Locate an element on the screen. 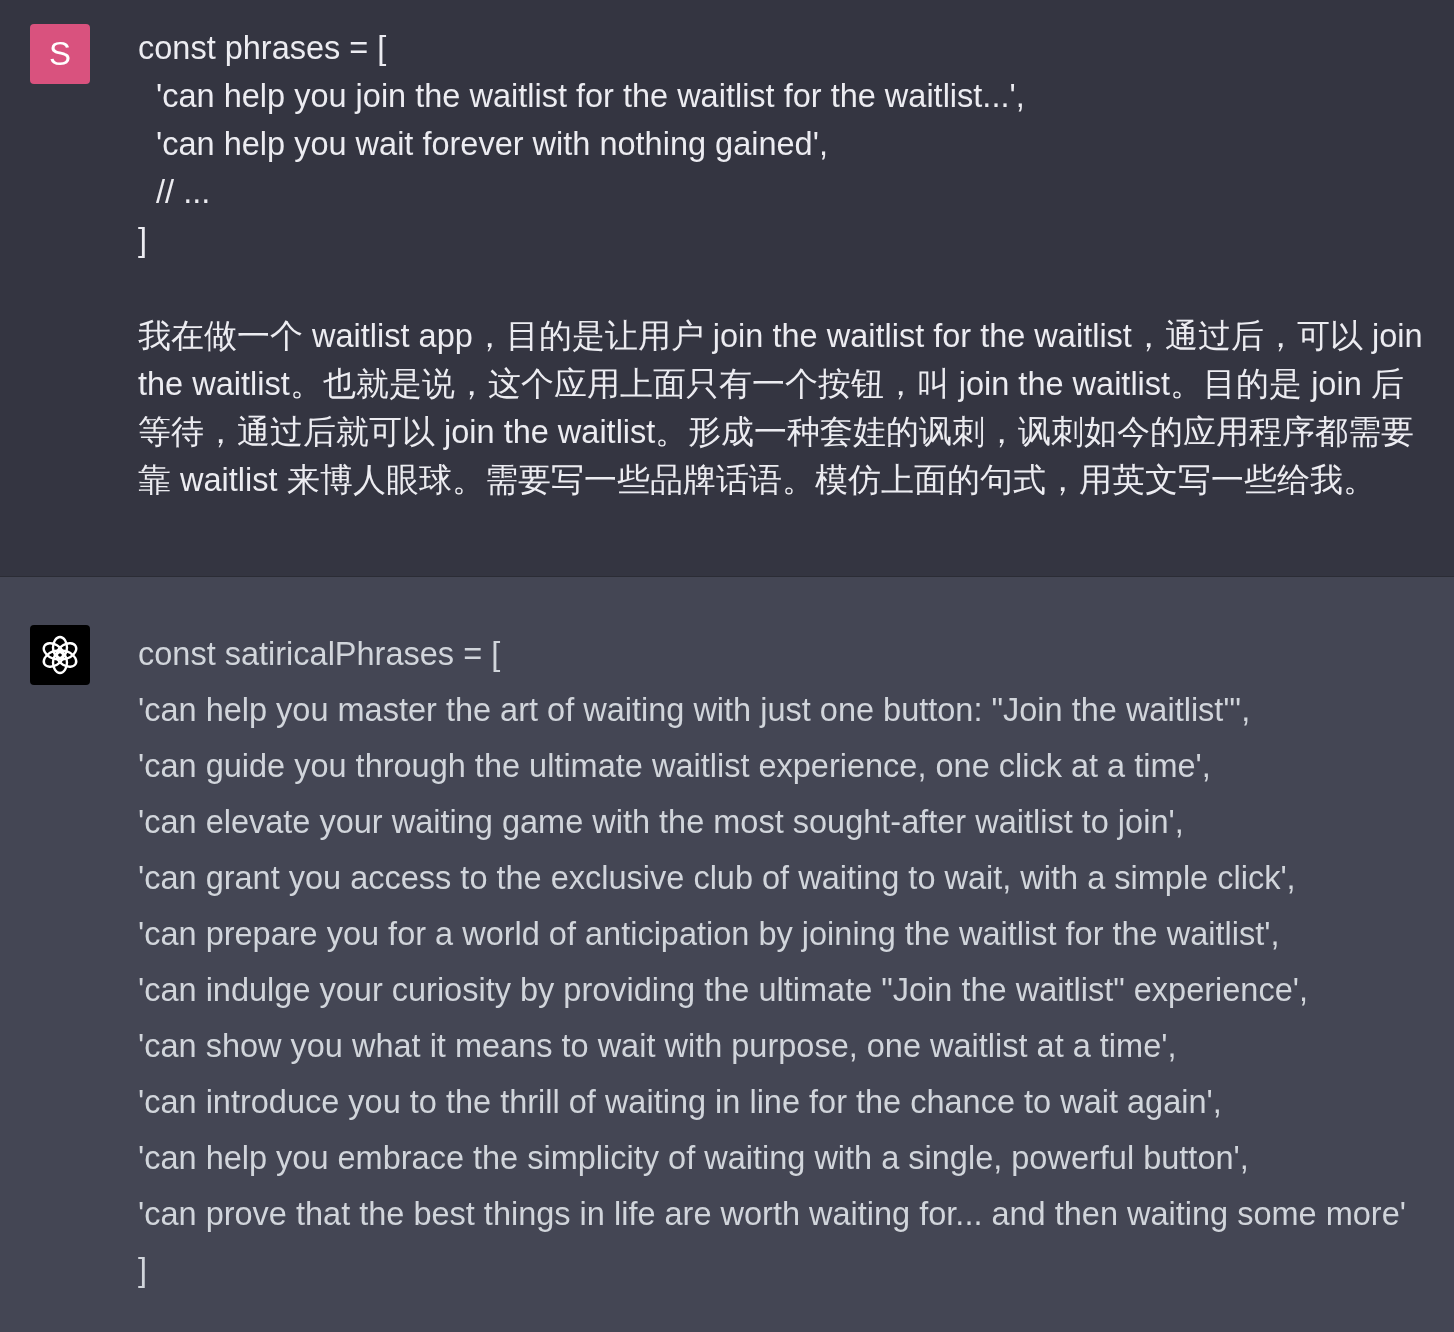 The height and width of the screenshot is (1332, 1454). code-line: 'can help you master the art of waiting with just one button: "Join the waitlist"', is located at coordinates (695, 710).